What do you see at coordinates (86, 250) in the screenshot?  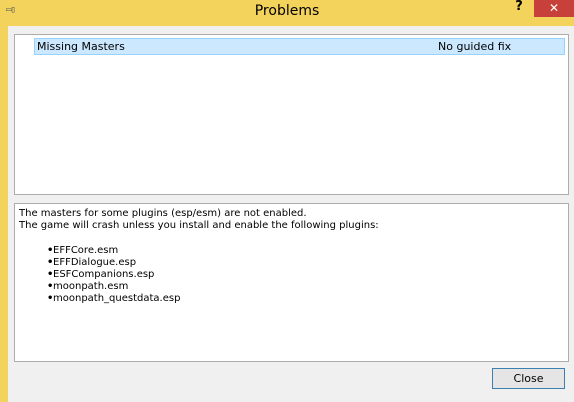 I see `plugin-name: EFFCore.esm` at bounding box center [86, 250].